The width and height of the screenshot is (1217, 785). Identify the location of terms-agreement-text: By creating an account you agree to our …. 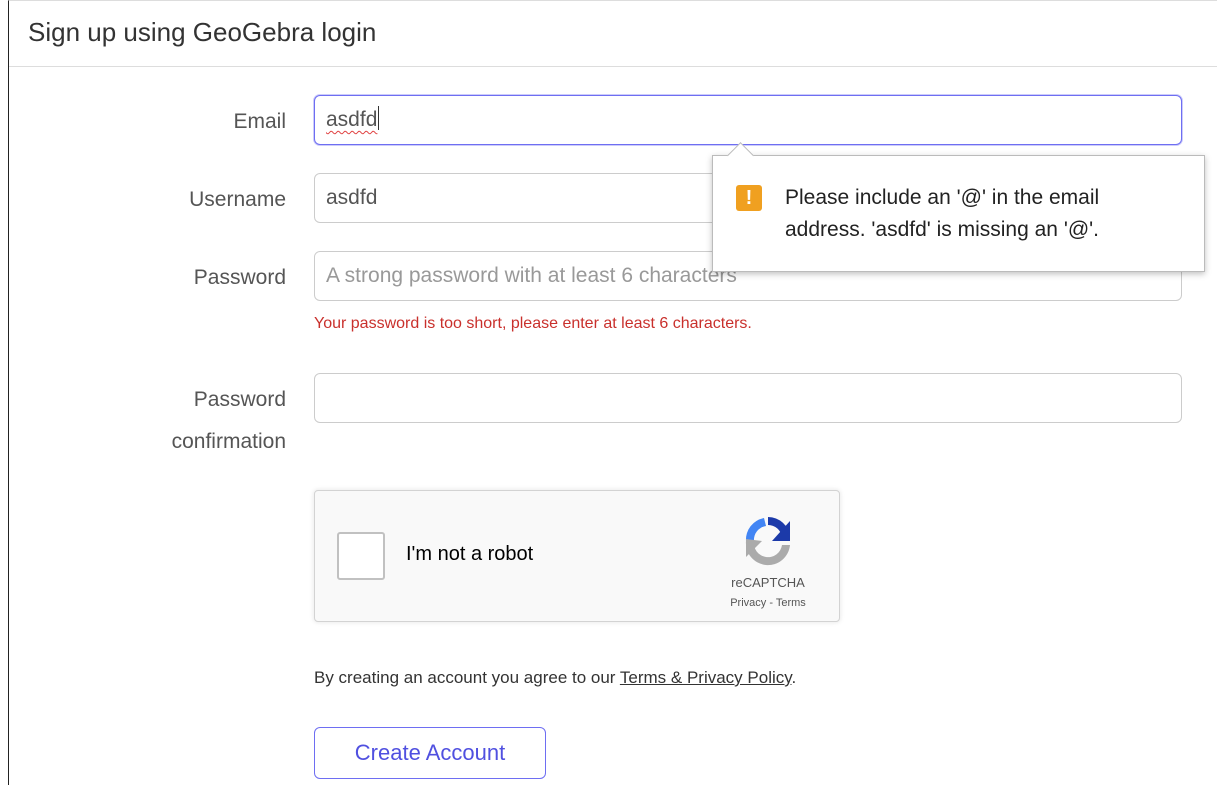
(555, 678).